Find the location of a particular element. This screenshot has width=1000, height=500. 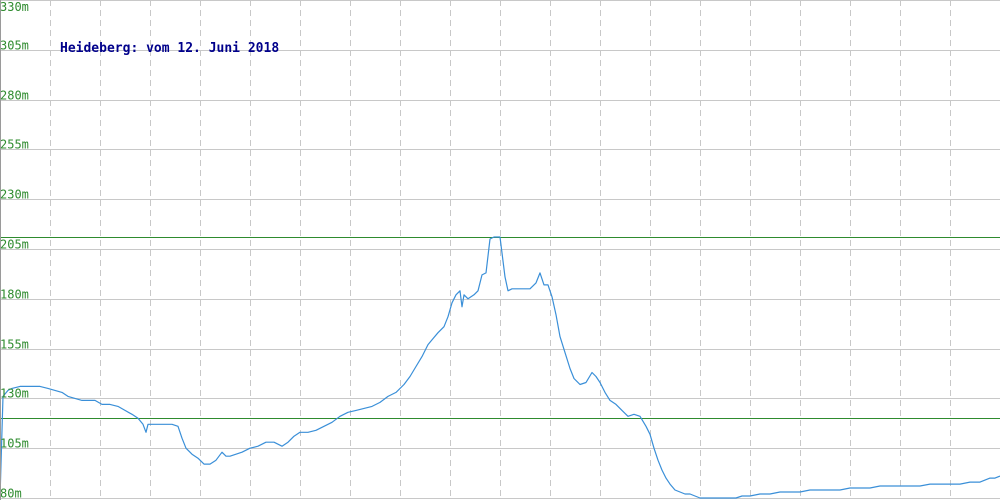

y-tick-label: 330m is located at coordinates (14, 7).